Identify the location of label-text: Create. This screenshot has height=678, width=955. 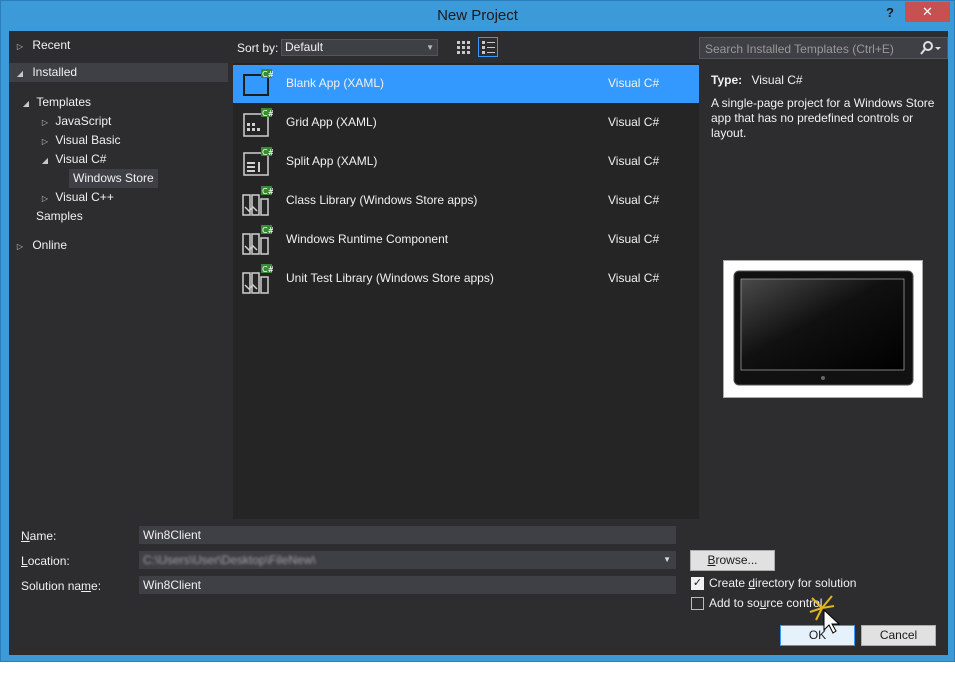
(729, 583).